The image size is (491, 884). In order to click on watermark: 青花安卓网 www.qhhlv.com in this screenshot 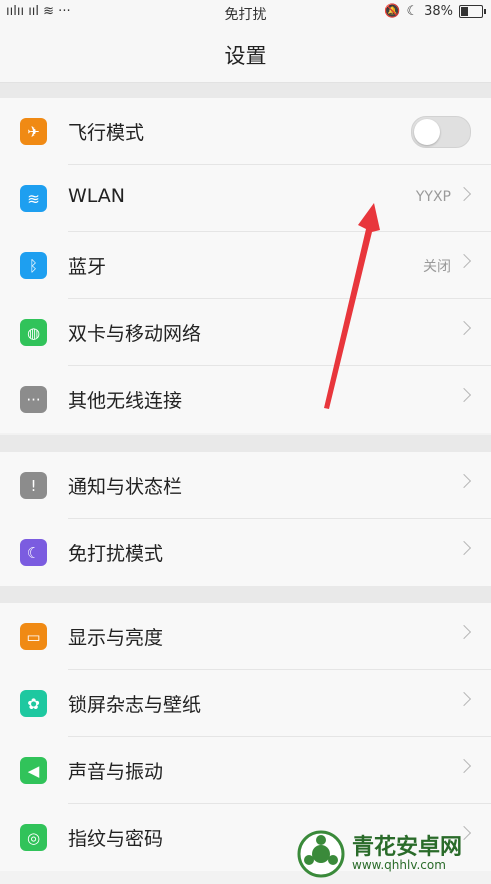, I will do `click(393, 854)`.